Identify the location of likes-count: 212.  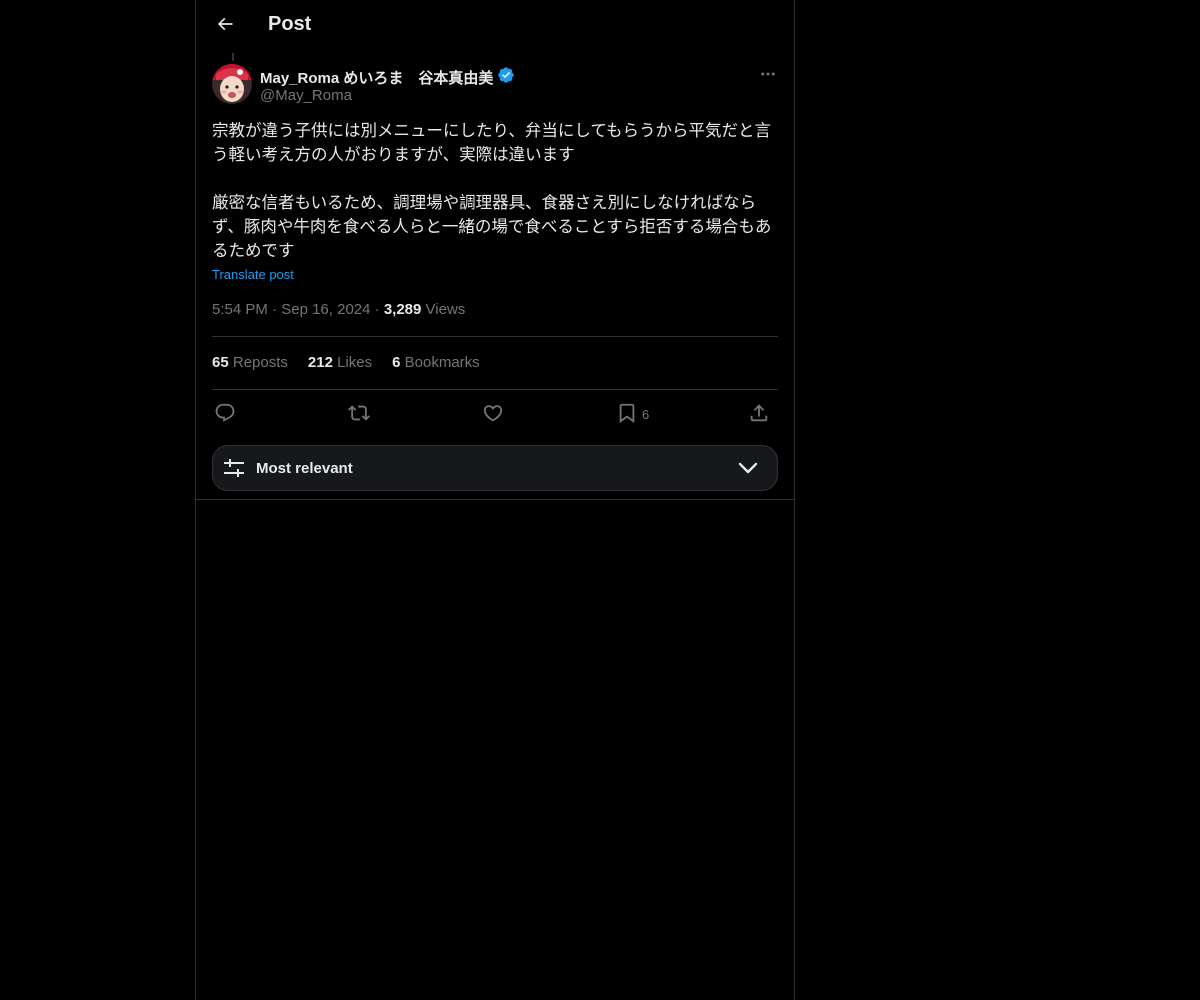
(320, 362).